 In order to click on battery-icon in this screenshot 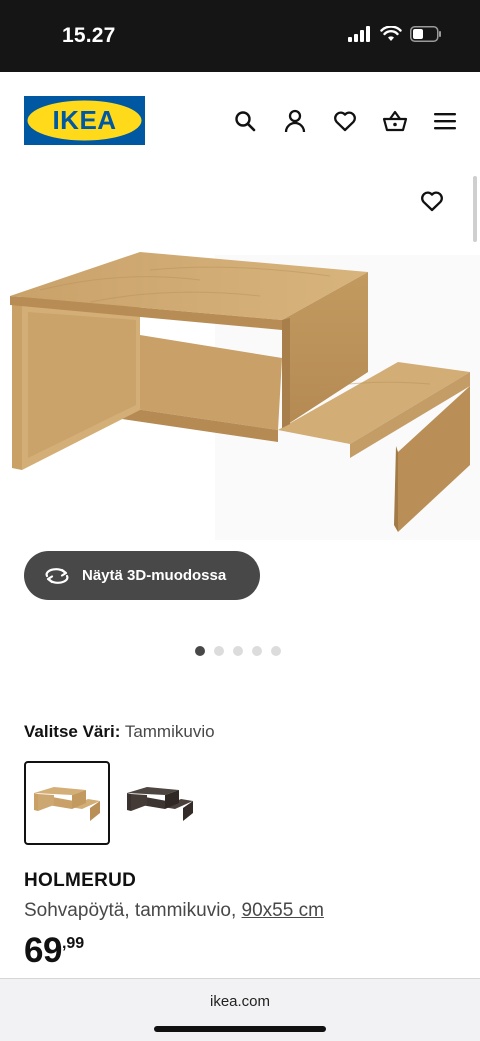, I will do `click(425, 34)`.